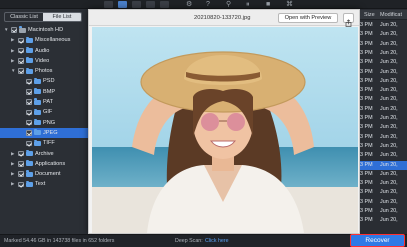 This screenshot has height=247, width=407. What do you see at coordinates (122, 4) in the screenshot?
I see `grid-view-icon` at bounding box center [122, 4].